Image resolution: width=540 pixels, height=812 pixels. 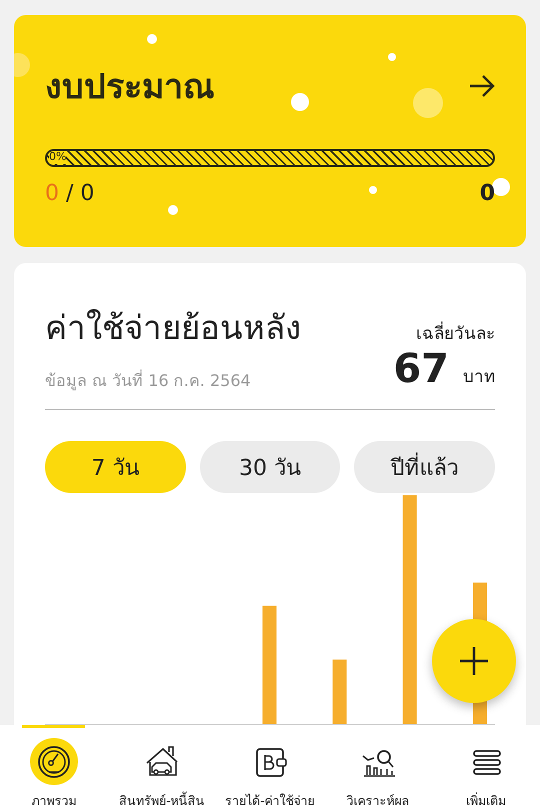 I want to click on nav-tab: ภาพรวม, so click(x=54, y=768).